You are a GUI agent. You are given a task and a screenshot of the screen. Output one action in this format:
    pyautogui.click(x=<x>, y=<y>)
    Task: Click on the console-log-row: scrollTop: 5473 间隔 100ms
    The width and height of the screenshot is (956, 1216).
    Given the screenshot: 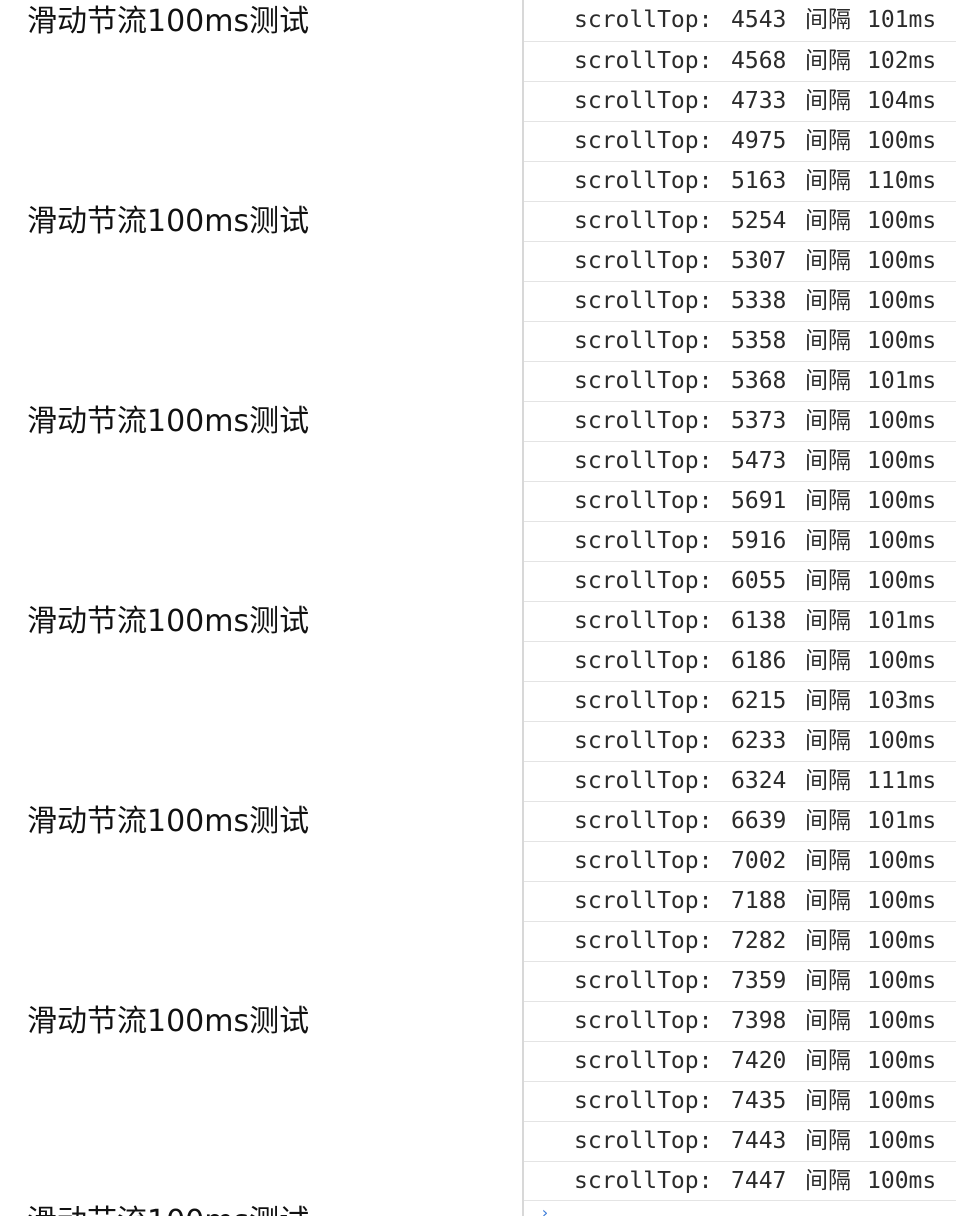 What is the action you would take?
    pyautogui.click(x=740, y=461)
    